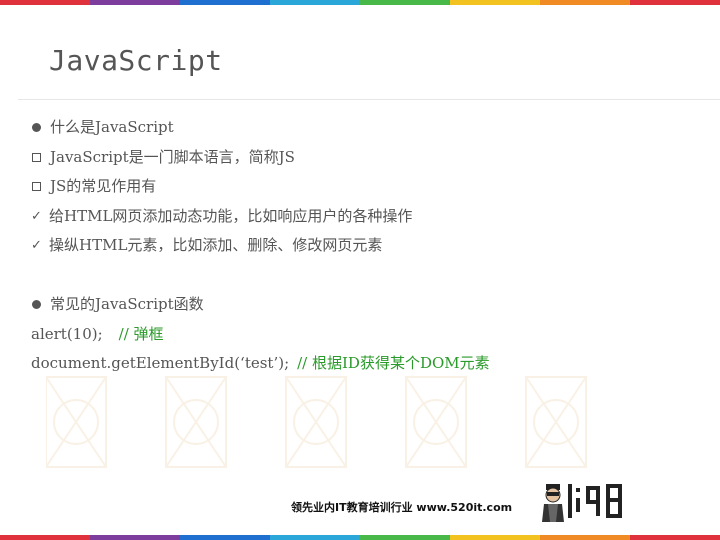 This screenshot has width=720, height=540. I want to click on code-text: document.getElementById(‘test’);, so click(160, 363).